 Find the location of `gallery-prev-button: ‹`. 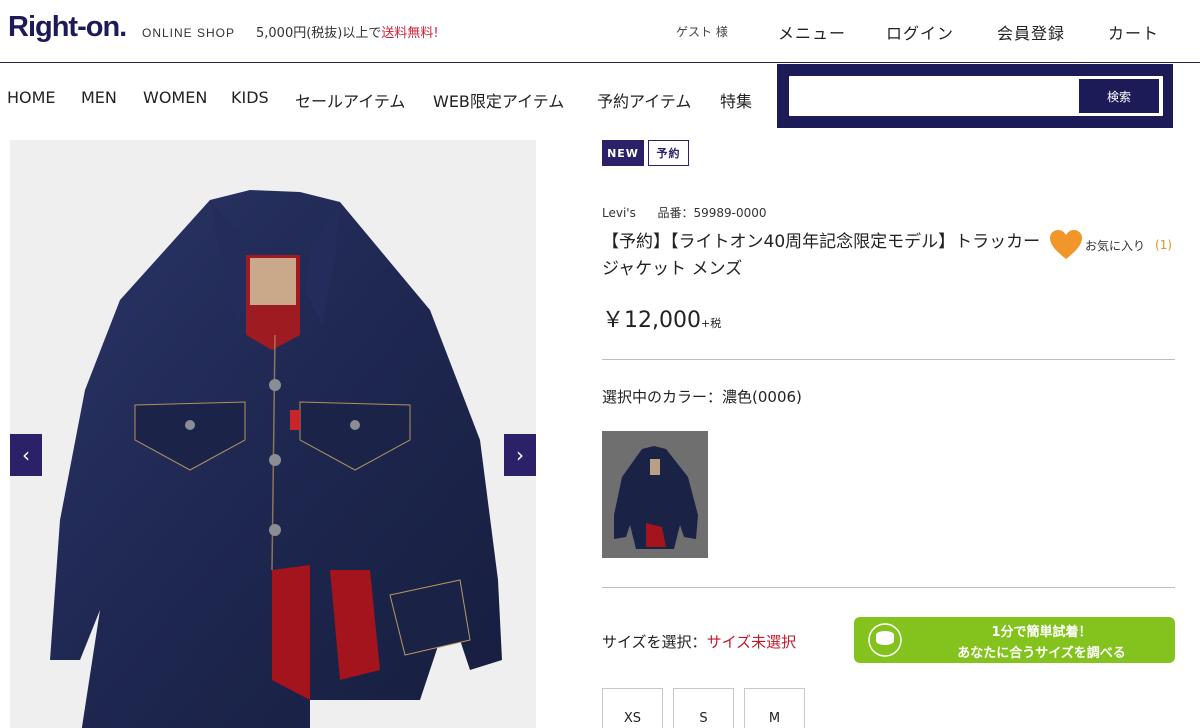

gallery-prev-button: ‹ is located at coordinates (26, 455).